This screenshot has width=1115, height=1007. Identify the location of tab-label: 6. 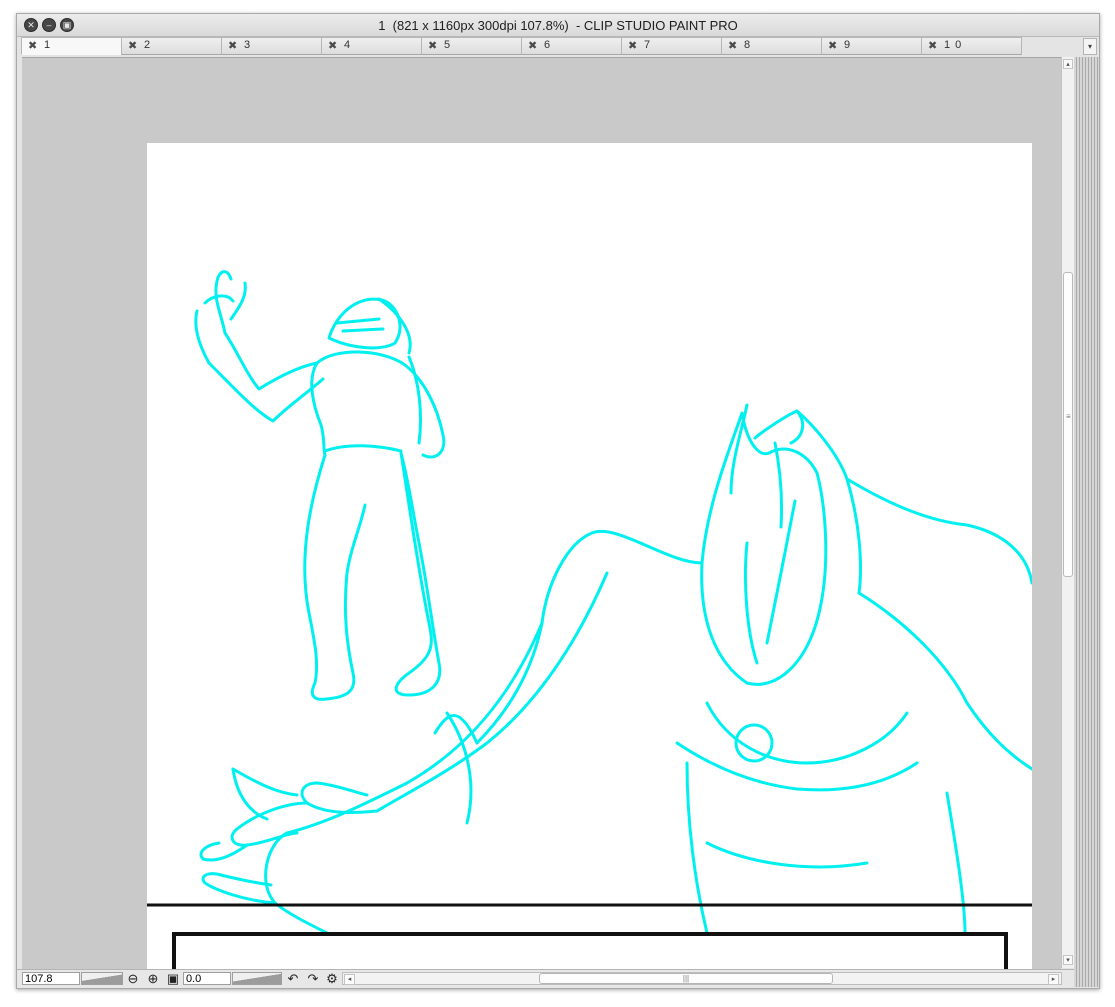
(548, 45).